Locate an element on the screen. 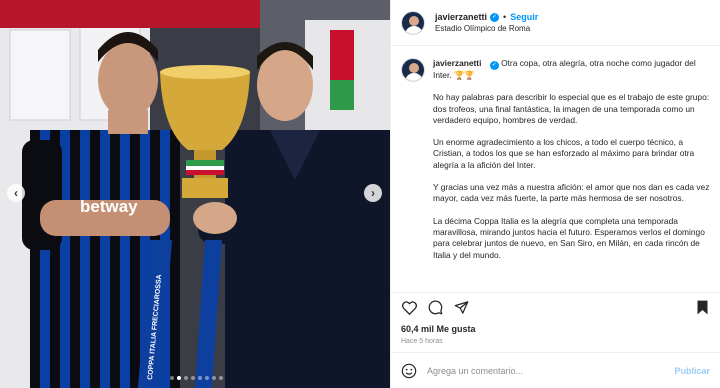 This screenshot has height=388, width=720. chevron-right-icon: › is located at coordinates (373, 193).